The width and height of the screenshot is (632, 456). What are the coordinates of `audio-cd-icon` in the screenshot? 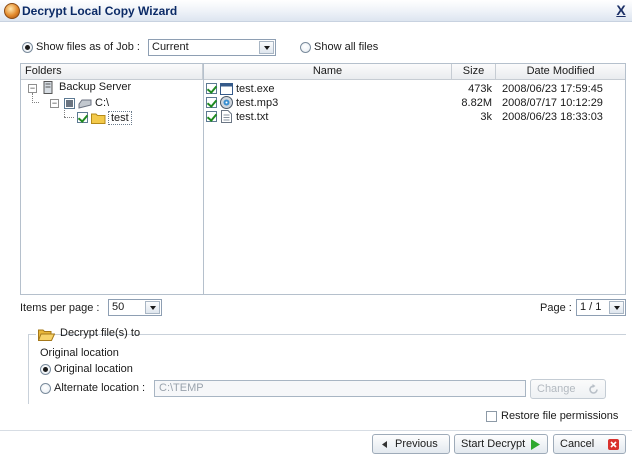 It's located at (226, 102).